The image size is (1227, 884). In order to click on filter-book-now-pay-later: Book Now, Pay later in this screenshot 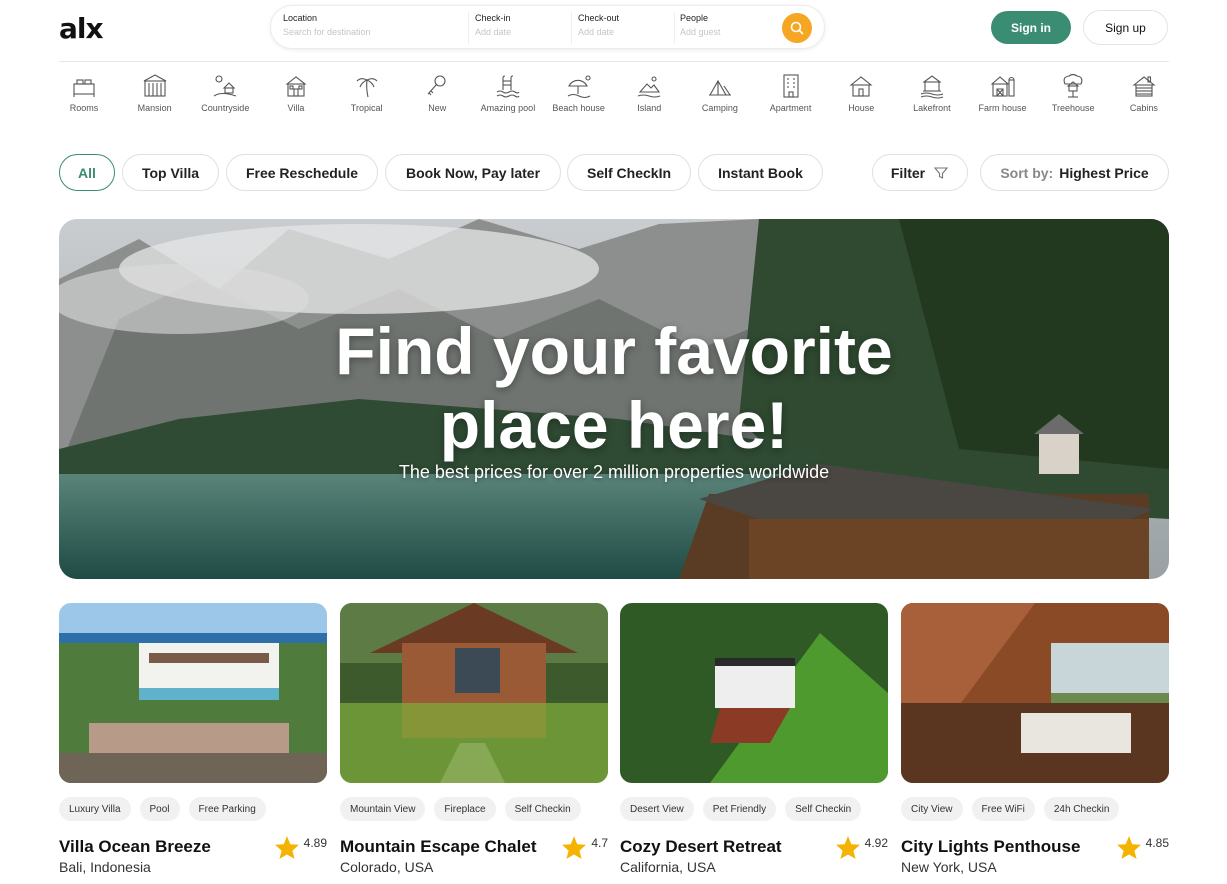, I will do `click(473, 172)`.